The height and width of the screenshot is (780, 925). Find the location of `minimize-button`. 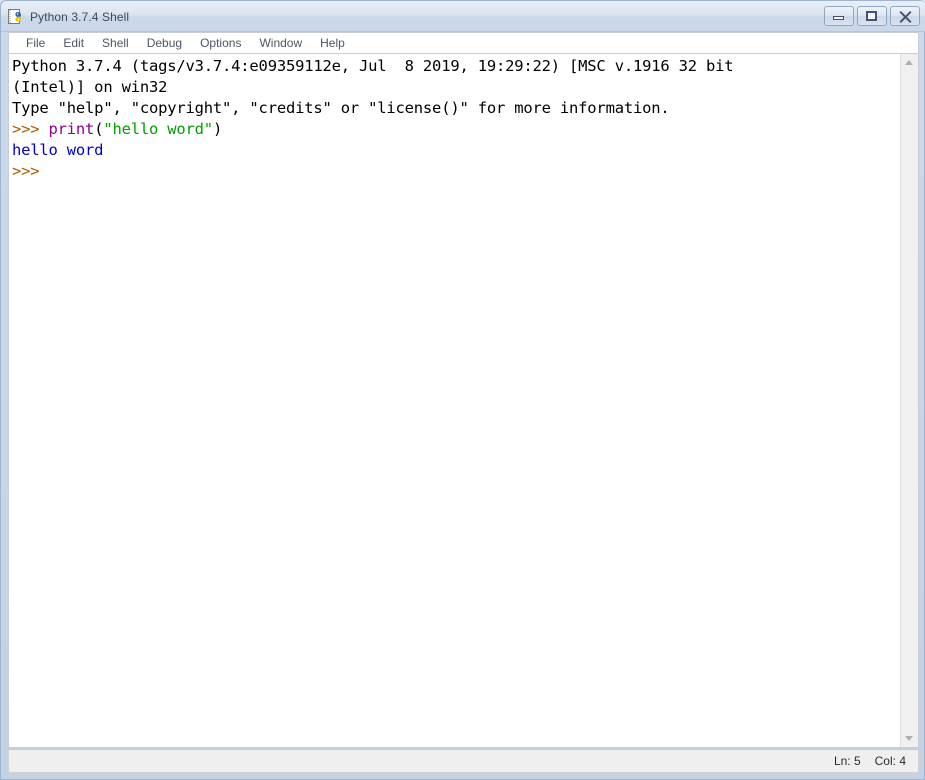

minimize-button is located at coordinates (839, 16).